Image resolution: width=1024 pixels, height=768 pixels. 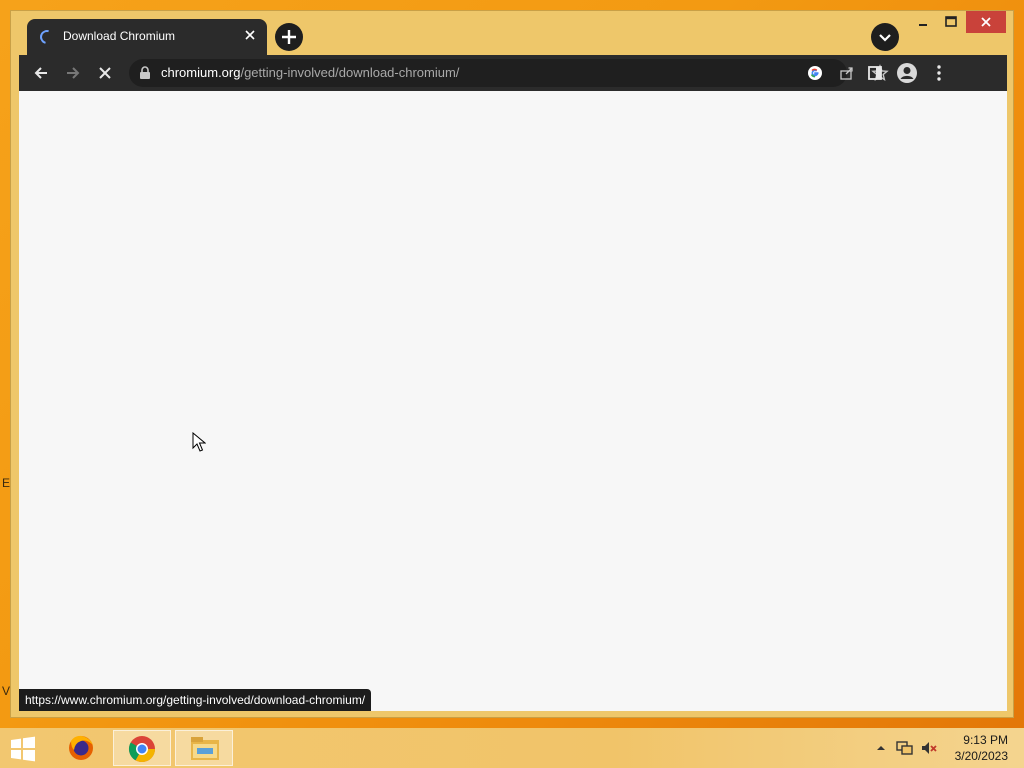 What do you see at coordinates (6, 483) in the screenshot?
I see `desktop-edge-letter: E` at bounding box center [6, 483].